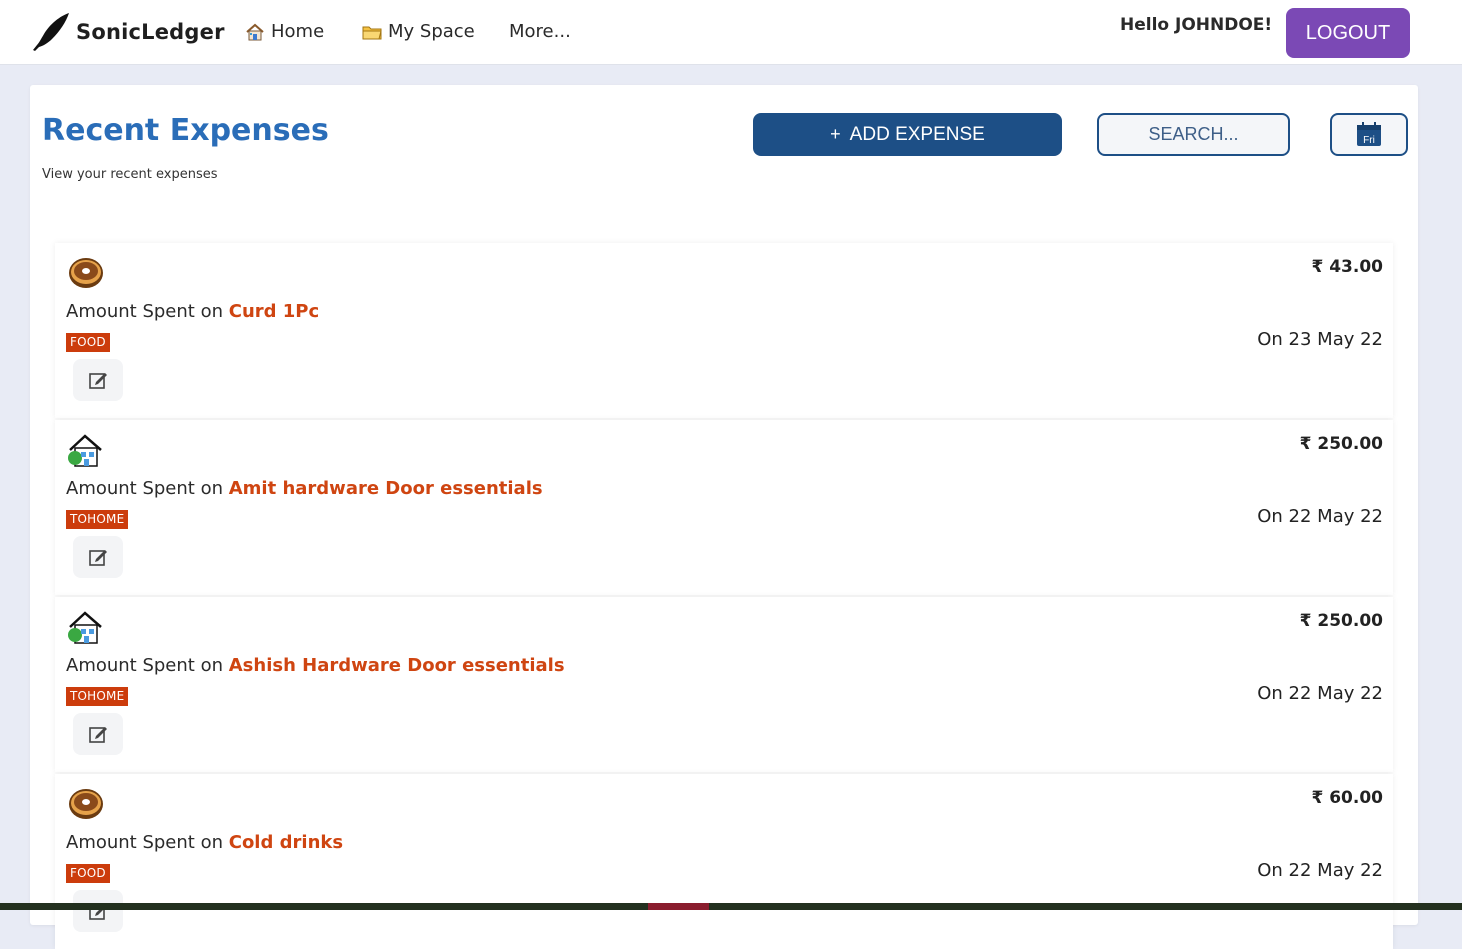 The height and width of the screenshot is (949, 1462). What do you see at coordinates (255, 31) in the screenshot?
I see `home-icon` at bounding box center [255, 31].